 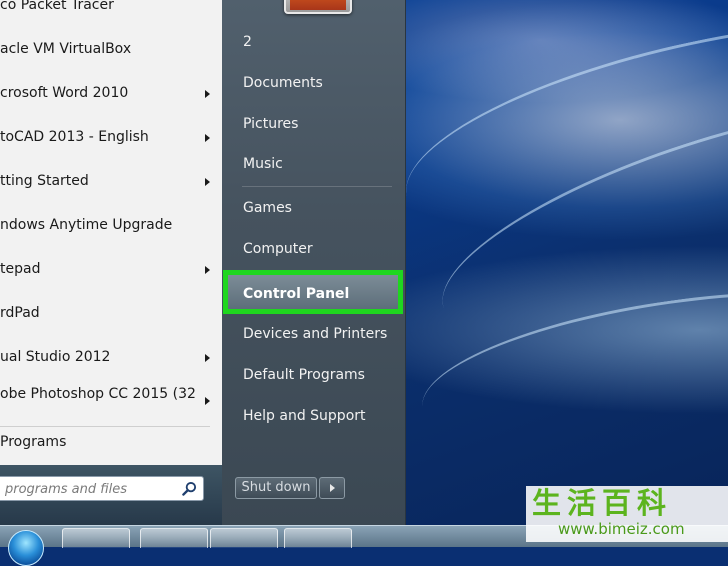 I want to click on program-item: co Packet Tracer, so click(x=111, y=18).